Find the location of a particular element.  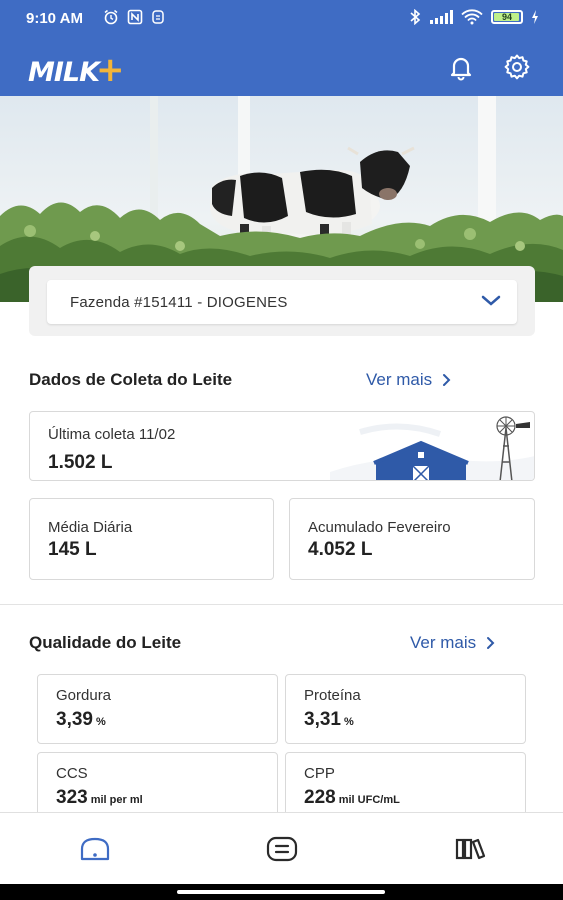

bottom-navigation is located at coordinates (281, 848).